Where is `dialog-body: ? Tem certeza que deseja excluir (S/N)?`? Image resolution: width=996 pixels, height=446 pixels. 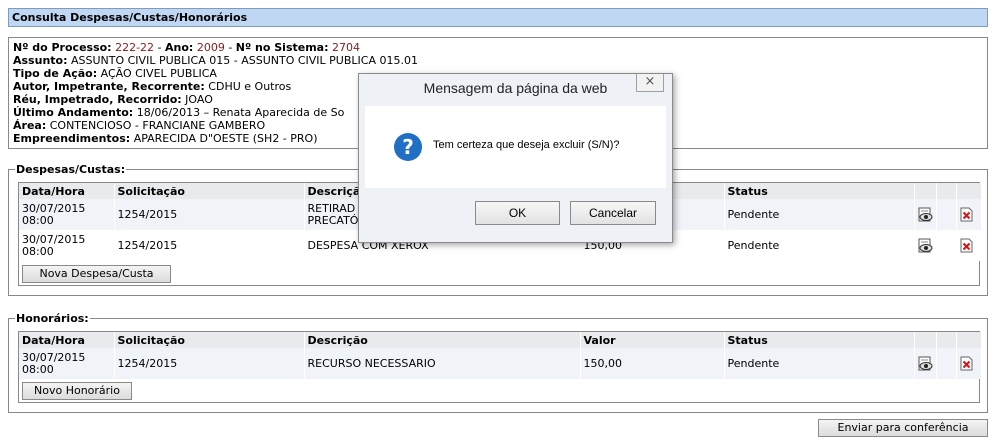
dialog-body: ? Tem certeza que deseja excluir (S/N)? is located at coordinates (515, 147).